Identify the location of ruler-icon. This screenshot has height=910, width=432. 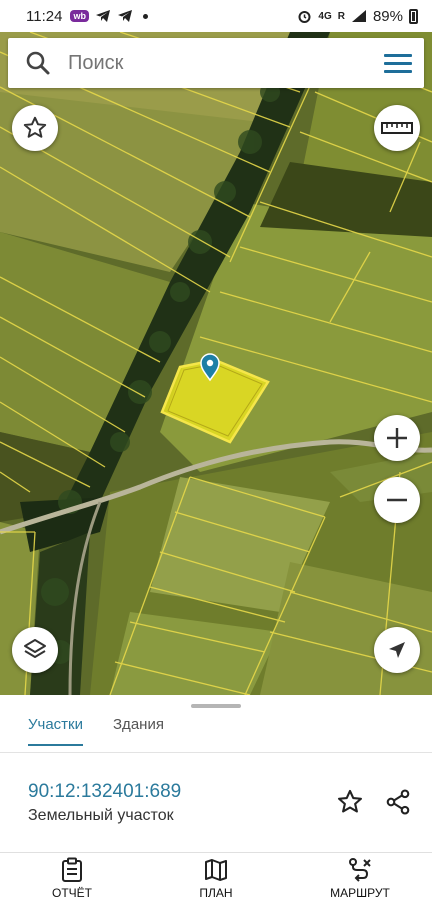
(397, 128).